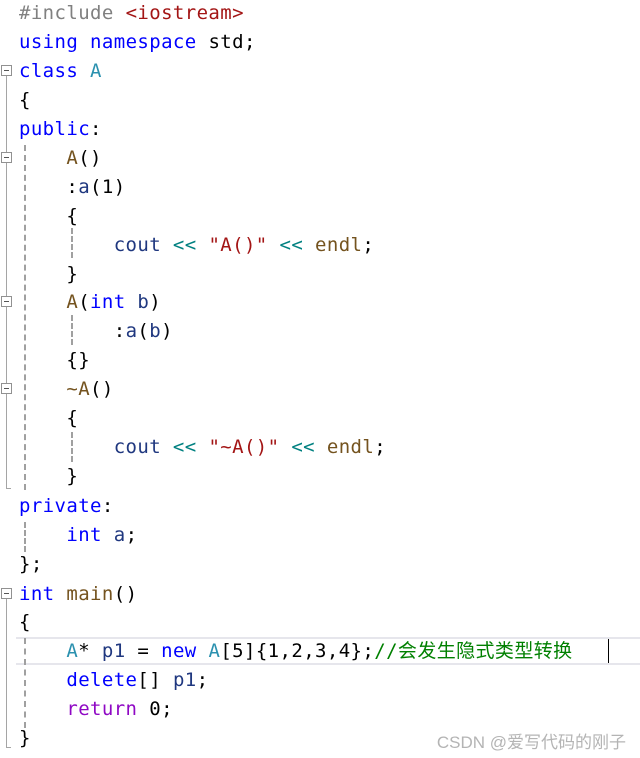 This screenshot has height=758, width=640. What do you see at coordinates (137, 42) in the screenshot?
I see `code-line: using namespace std;` at bounding box center [137, 42].